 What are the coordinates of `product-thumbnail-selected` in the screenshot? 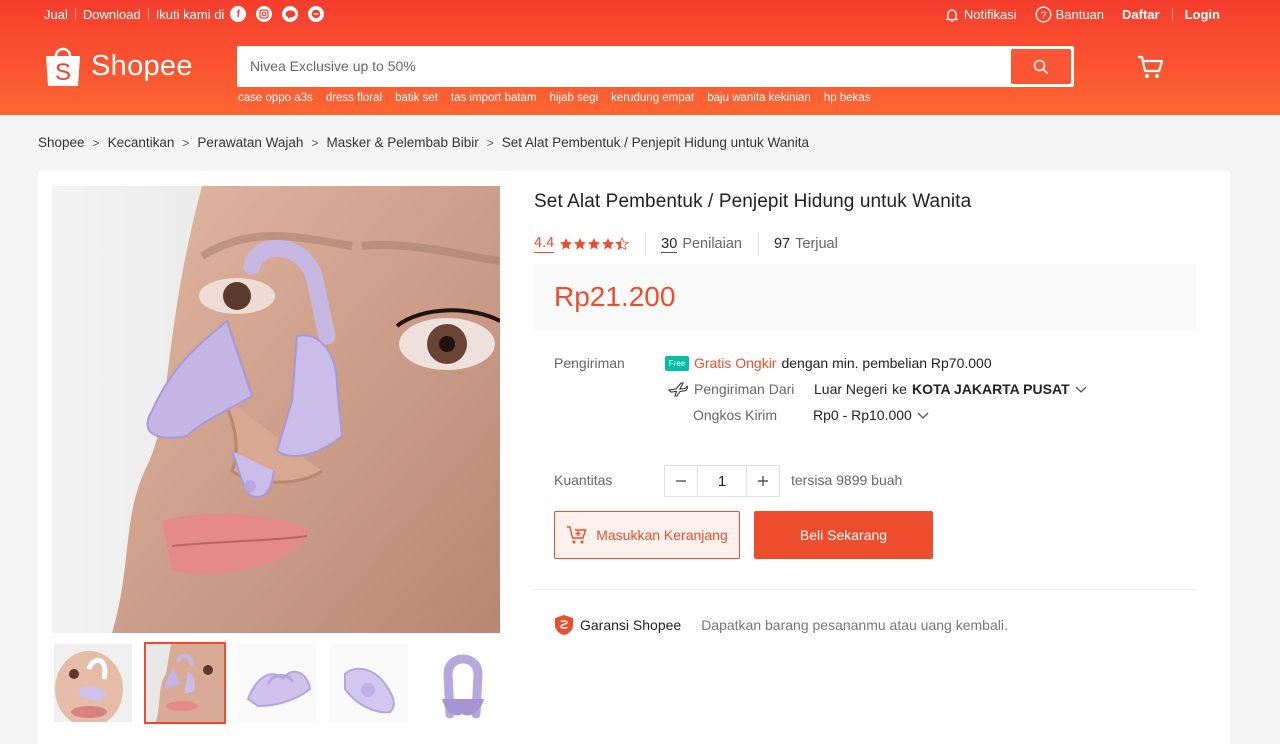 It's located at (185, 683).